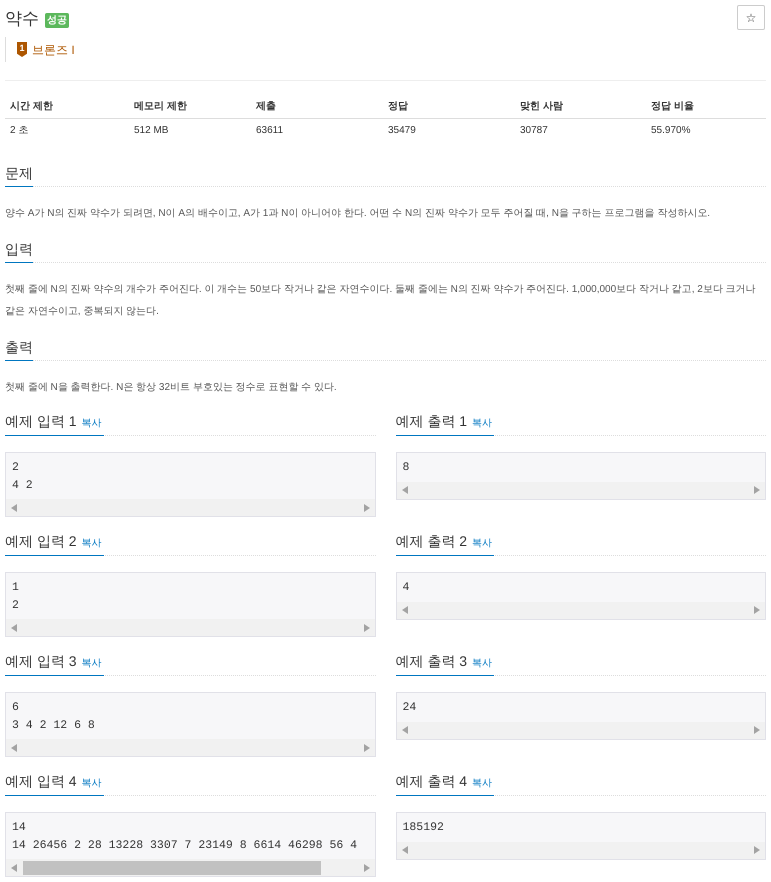 Image resolution: width=771 pixels, height=882 pixels. I want to click on sample-heading: 예제 출력 2, so click(432, 541).